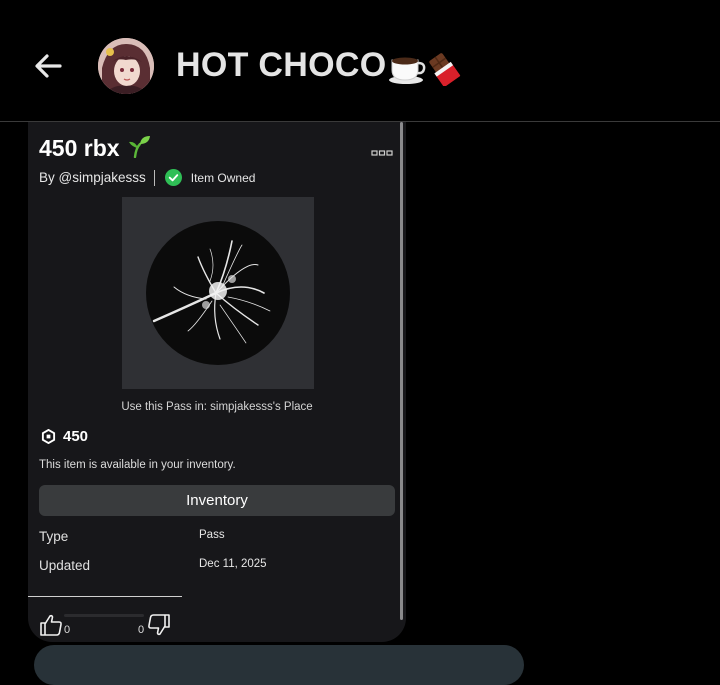 The height and width of the screenshot is (685, 720). What do you see at coordinates (233, 564) in the screenshot?
I see `updated-value: Dec 11, 2025` at bounding box center [233, 564].